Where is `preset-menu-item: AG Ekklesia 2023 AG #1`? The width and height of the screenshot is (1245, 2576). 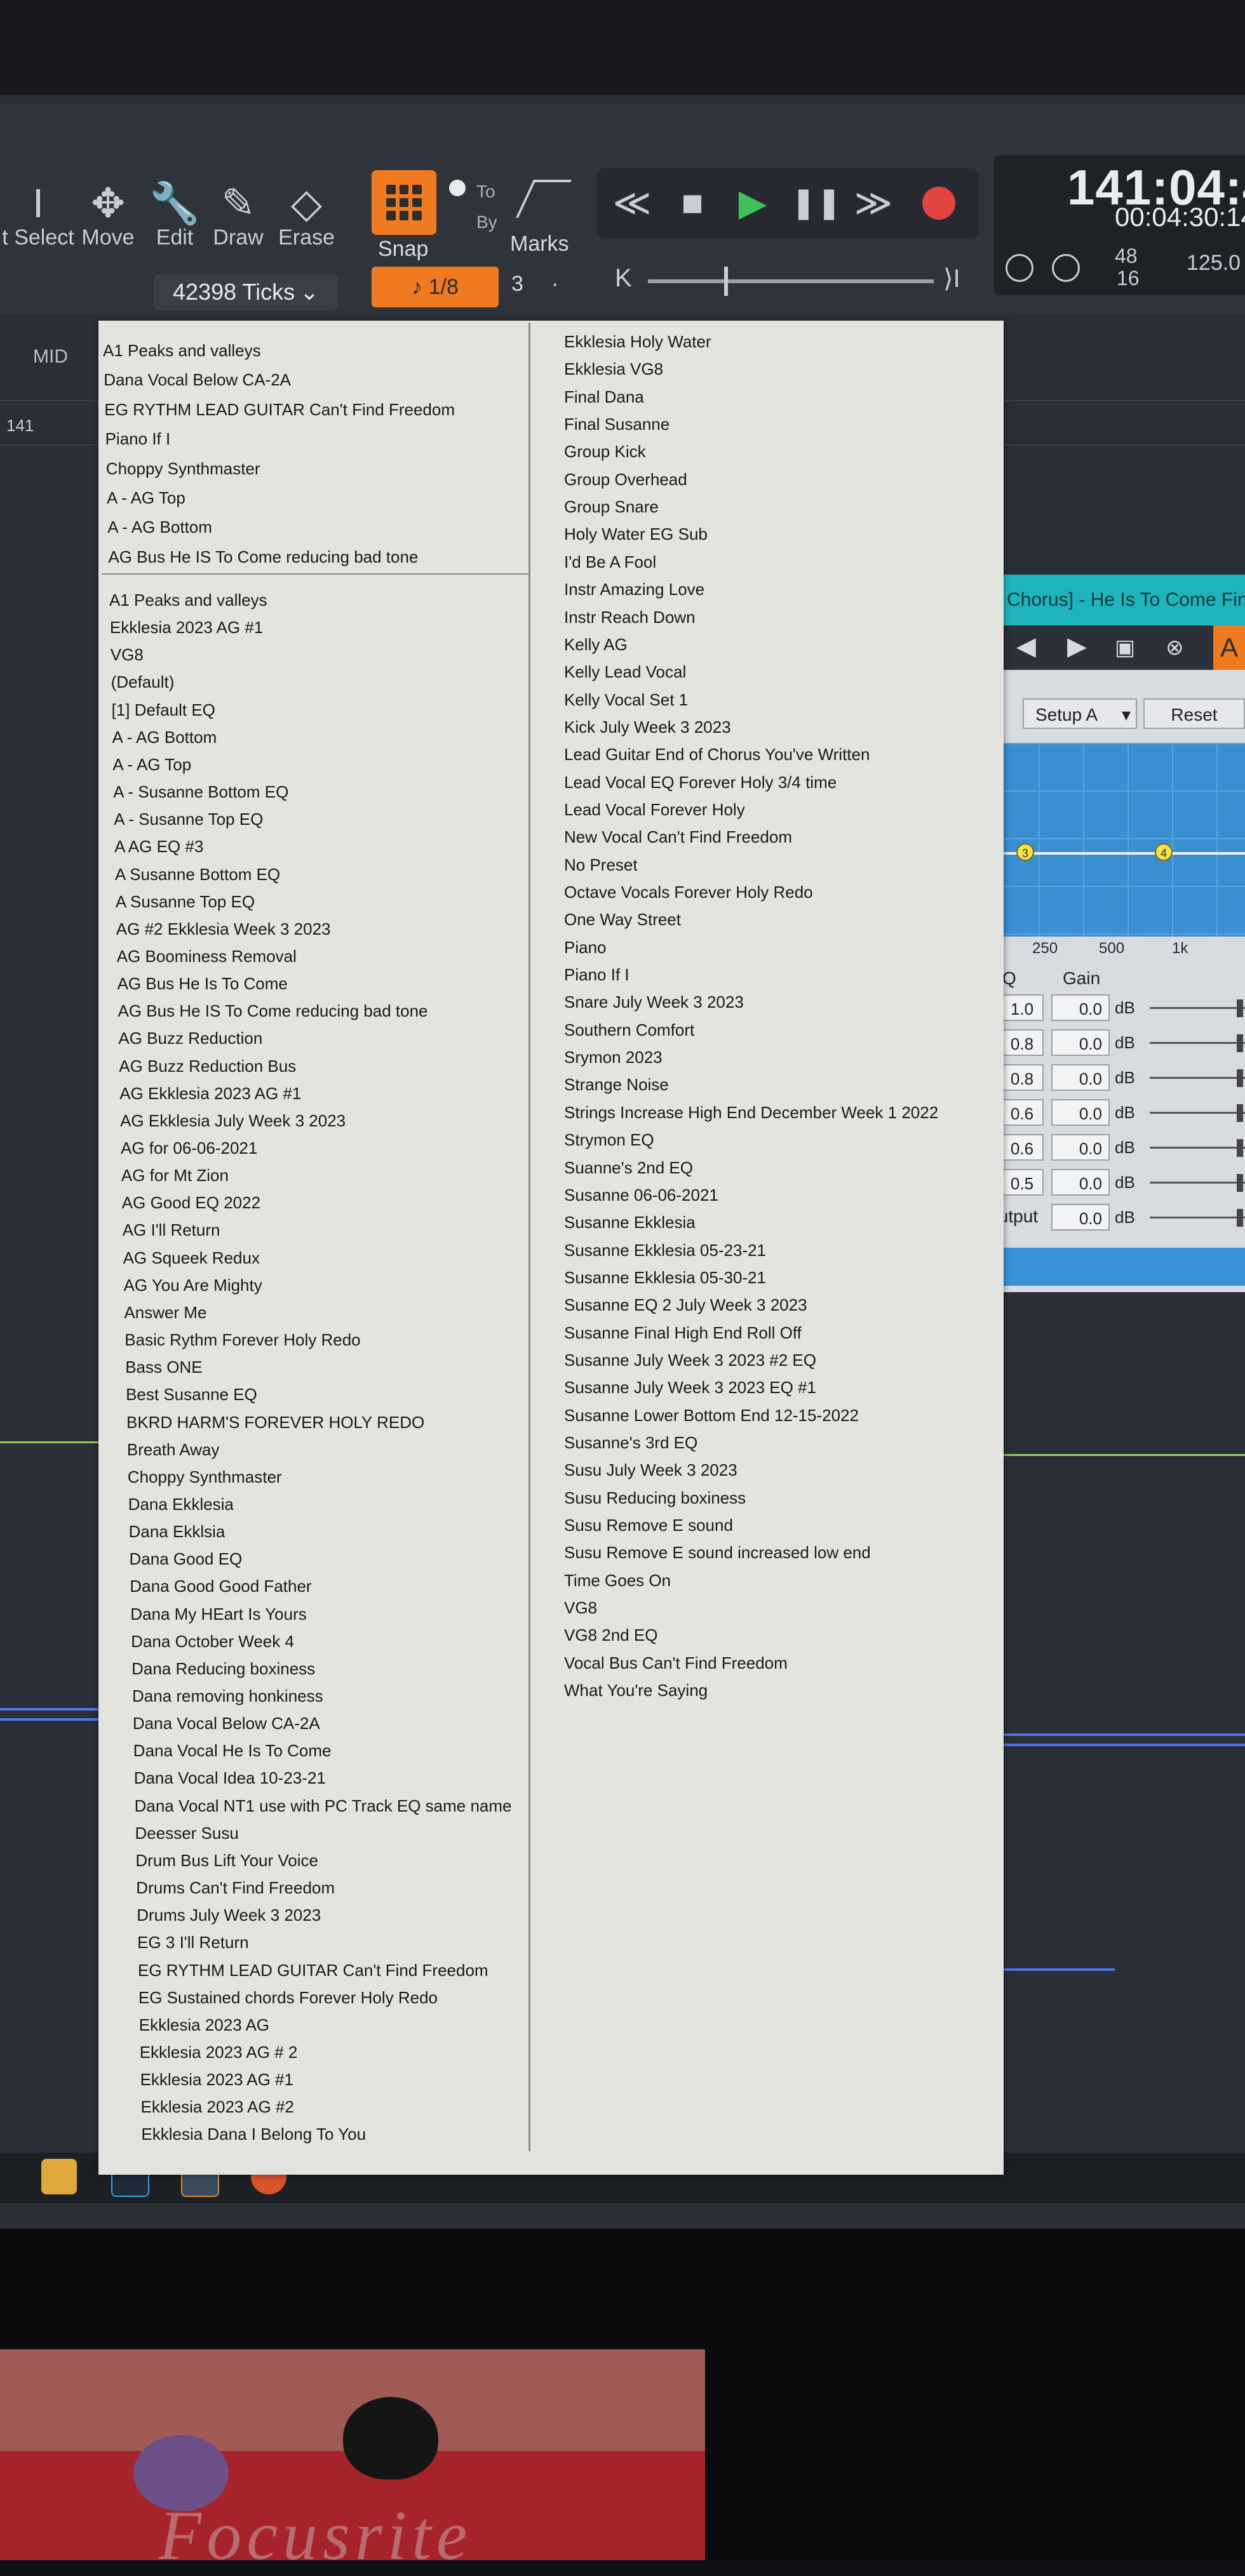
preset-menu-item: AG Ekklesia 2023 AG #1 is located at coordinates (210, 1093).